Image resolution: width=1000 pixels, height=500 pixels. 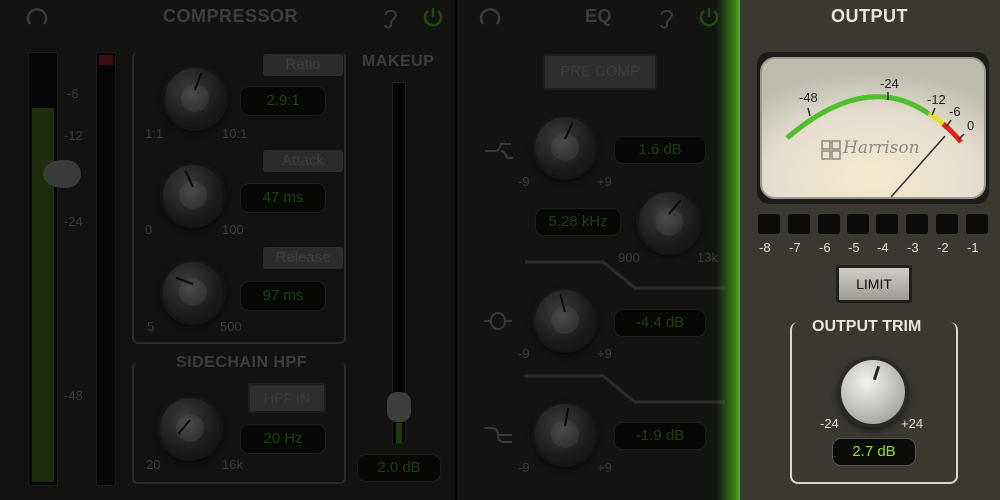 I want to click on makeup-slider-thumb, so click(x=399, y=407).